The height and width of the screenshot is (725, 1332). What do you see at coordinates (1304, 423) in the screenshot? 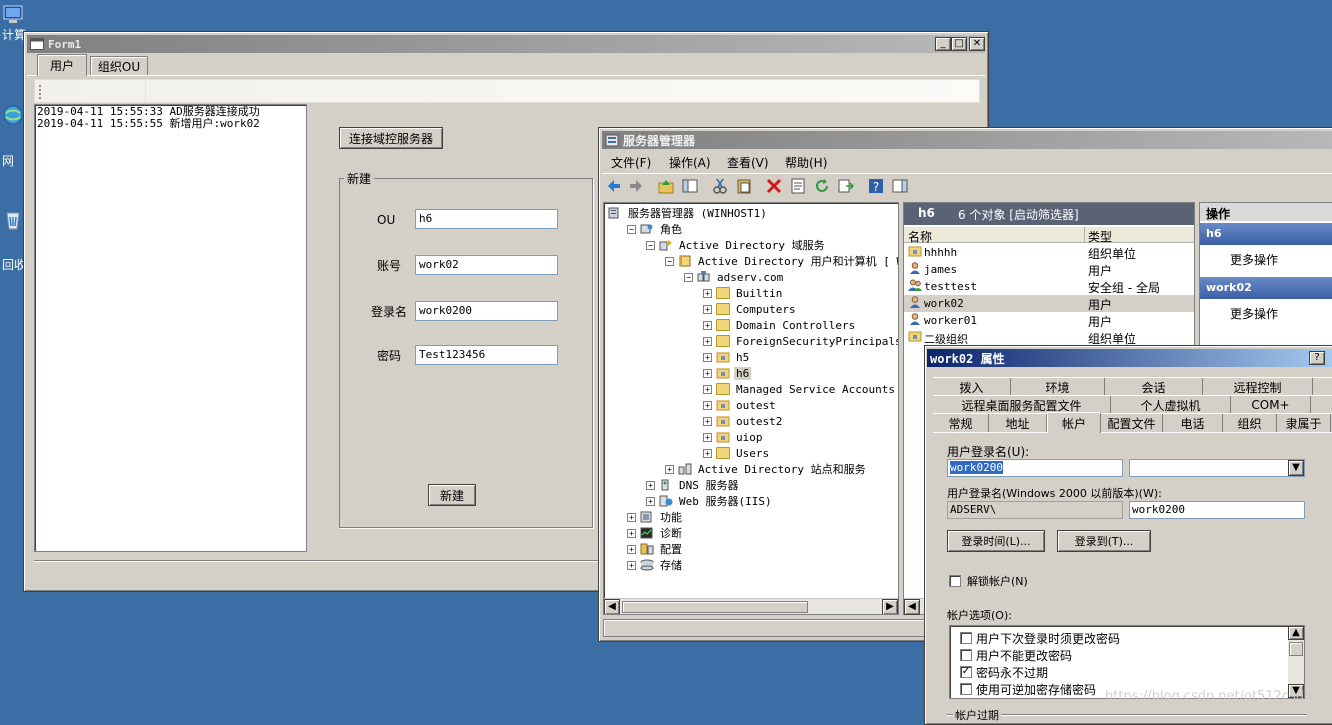
I see `tab-7: 隶属于` at bounding box center [1304, 423].